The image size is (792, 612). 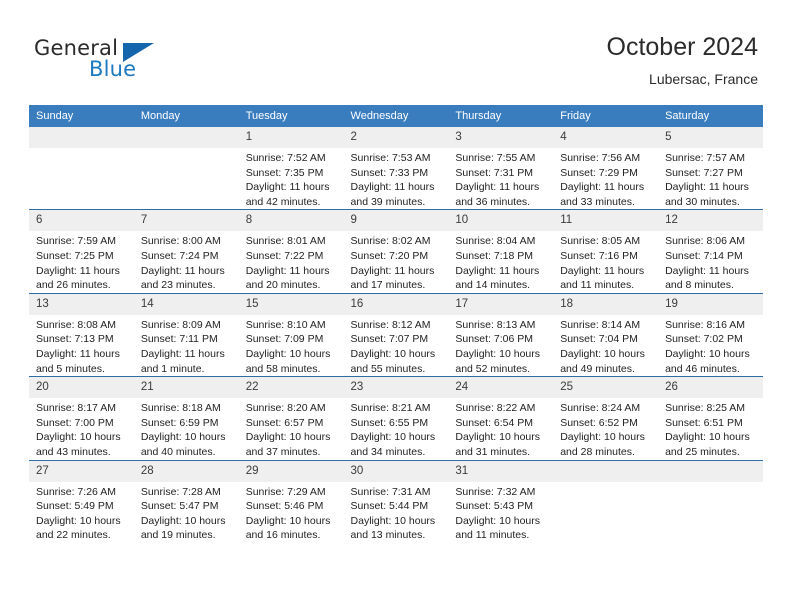 I want to click on day-detail-line: Sunrise: 7:52 AM, so click(x=285, y=158).